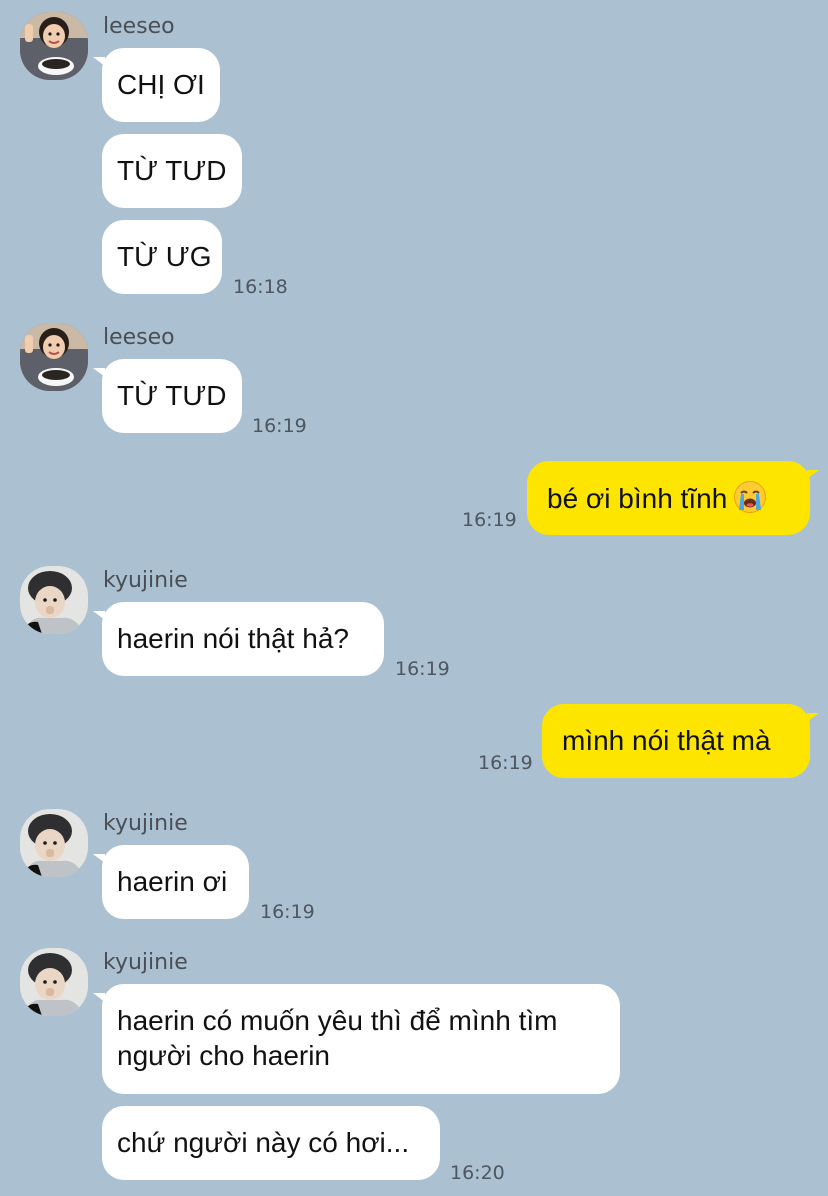 The height and width of the screenshot is (1196, 828). I want to click on message-bubble: haerin nói thật hả?, so click(238, 639).